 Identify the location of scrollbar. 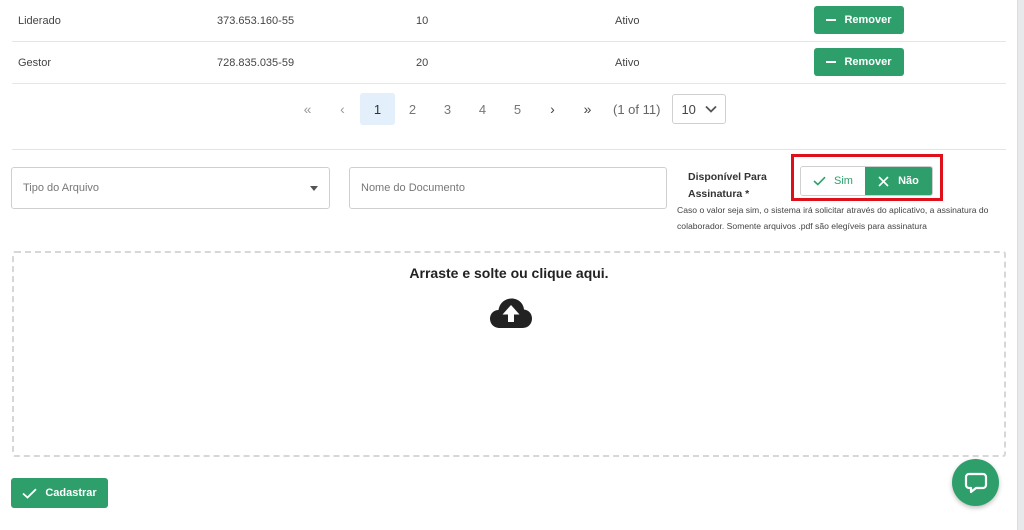
(1021, 265).